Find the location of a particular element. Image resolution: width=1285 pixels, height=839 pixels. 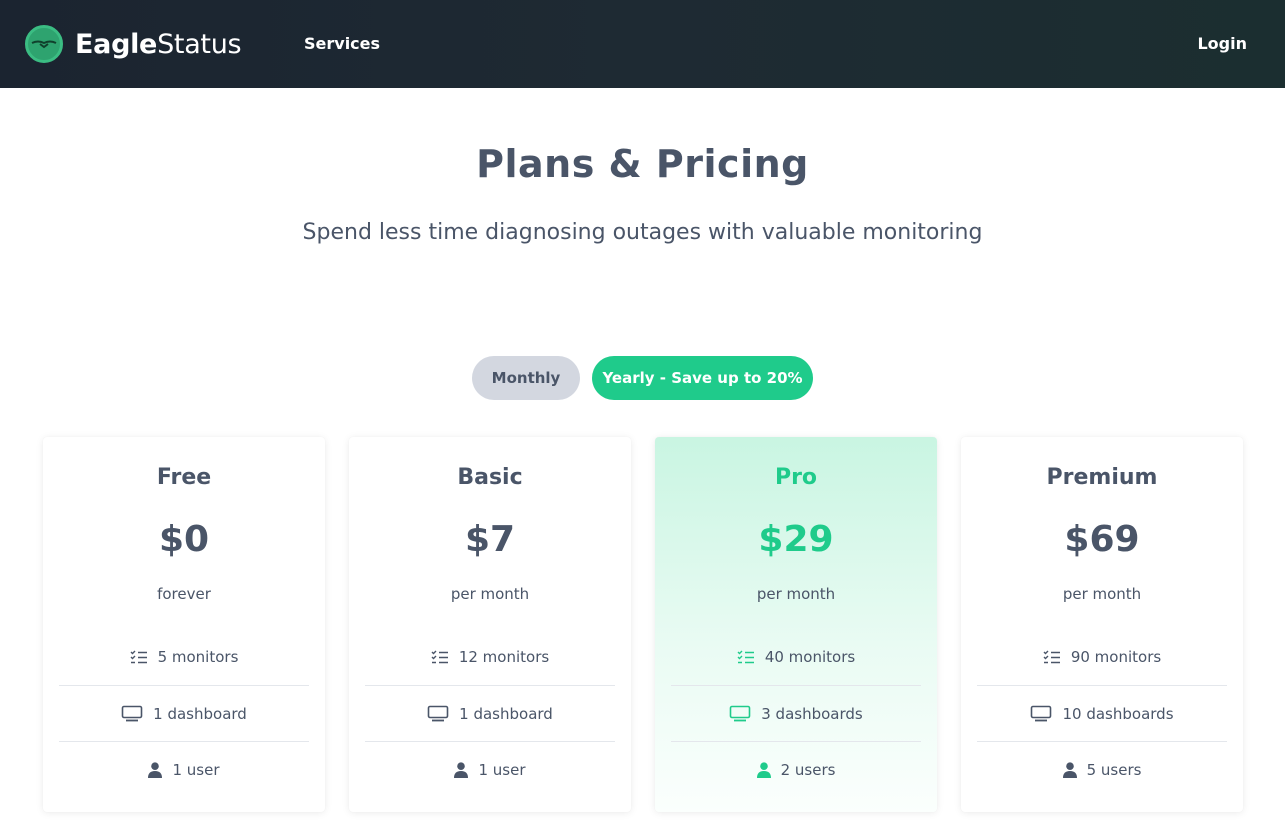

plan-price: $69 is located at coordinates (1102, 539).